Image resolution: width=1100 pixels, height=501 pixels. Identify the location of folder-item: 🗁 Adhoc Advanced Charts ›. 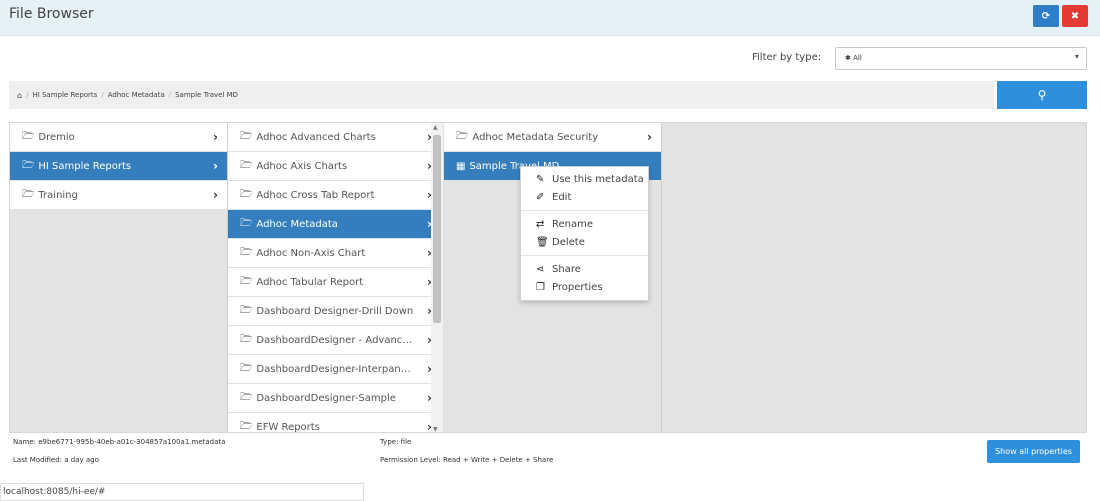
(334, 137).